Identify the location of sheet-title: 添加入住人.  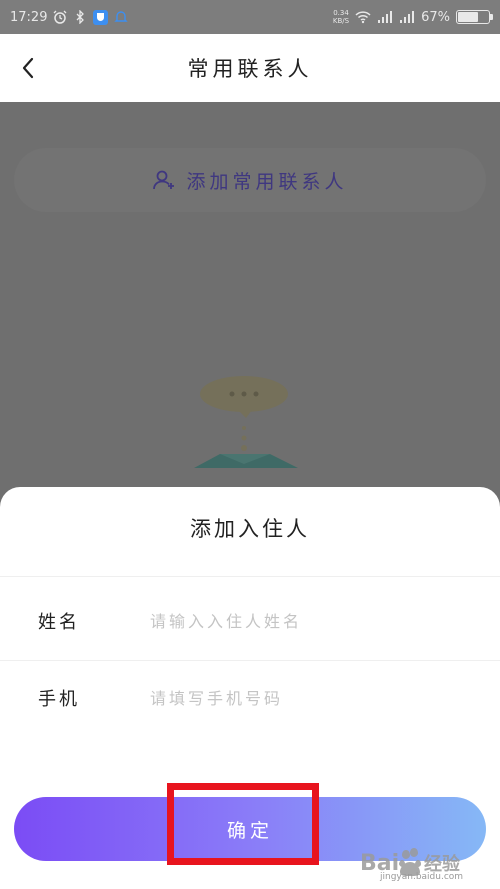
(250, 529).